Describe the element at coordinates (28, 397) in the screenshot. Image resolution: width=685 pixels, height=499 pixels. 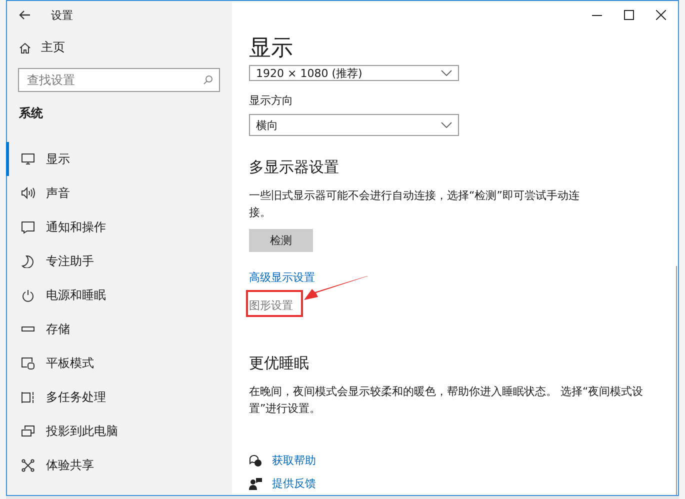
I see `multitask-icon` at that location.